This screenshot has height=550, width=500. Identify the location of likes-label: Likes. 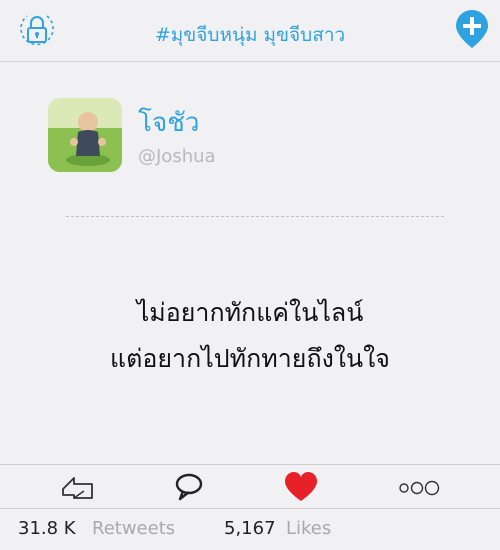
(309, 528).